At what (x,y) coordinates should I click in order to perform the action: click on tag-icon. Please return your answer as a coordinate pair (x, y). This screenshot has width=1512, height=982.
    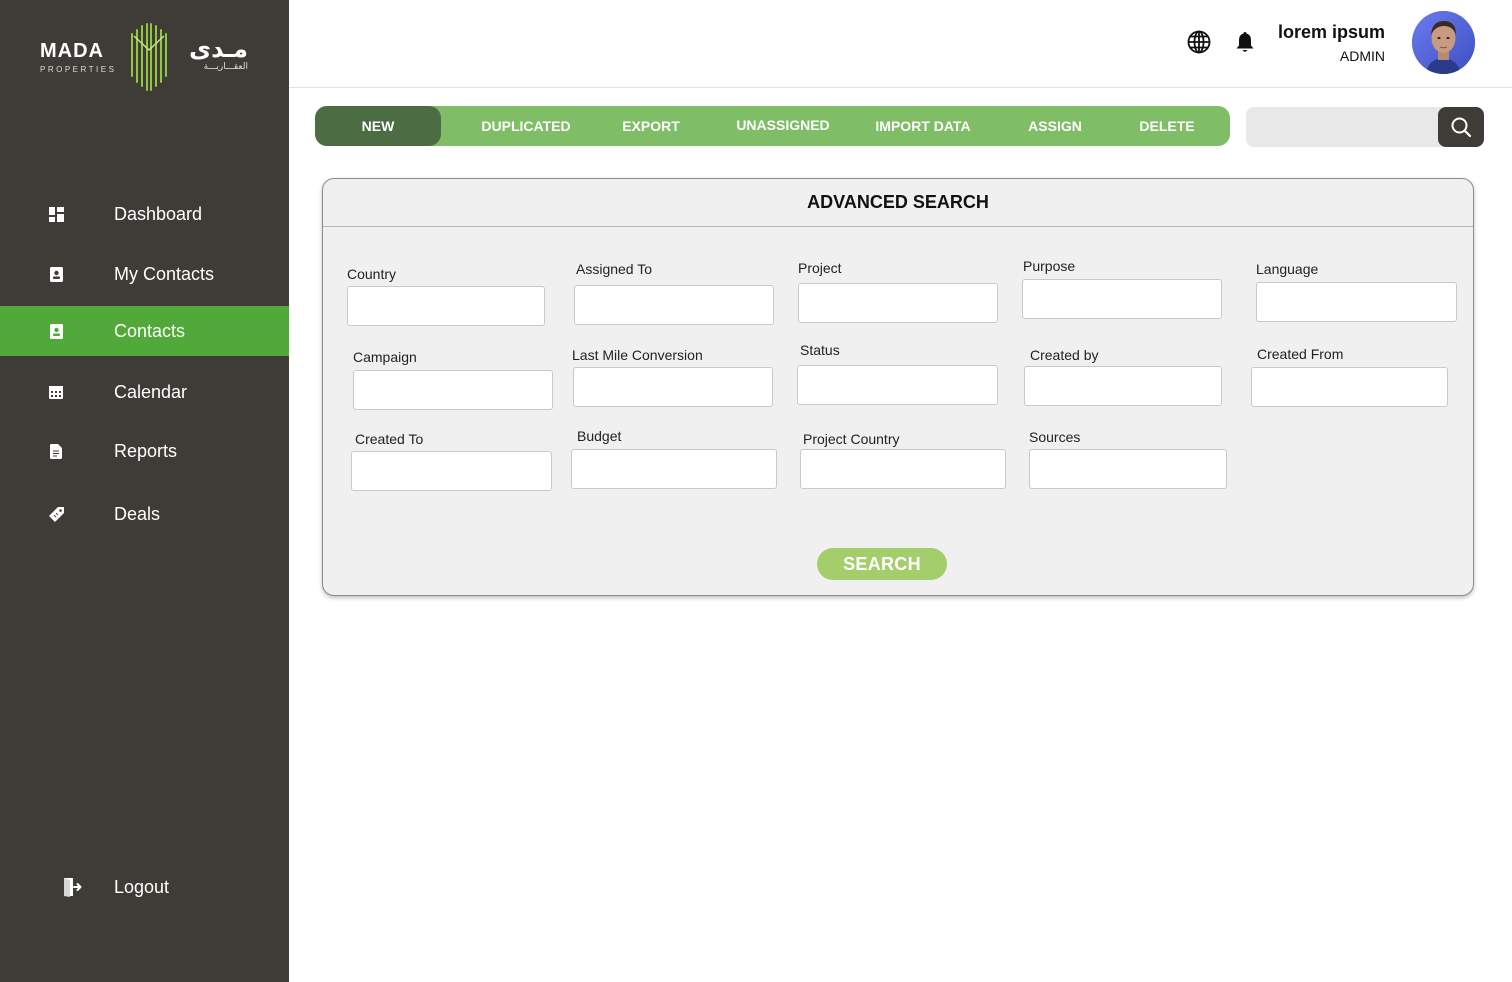
    Looking at the image, I should click on (56, 514).